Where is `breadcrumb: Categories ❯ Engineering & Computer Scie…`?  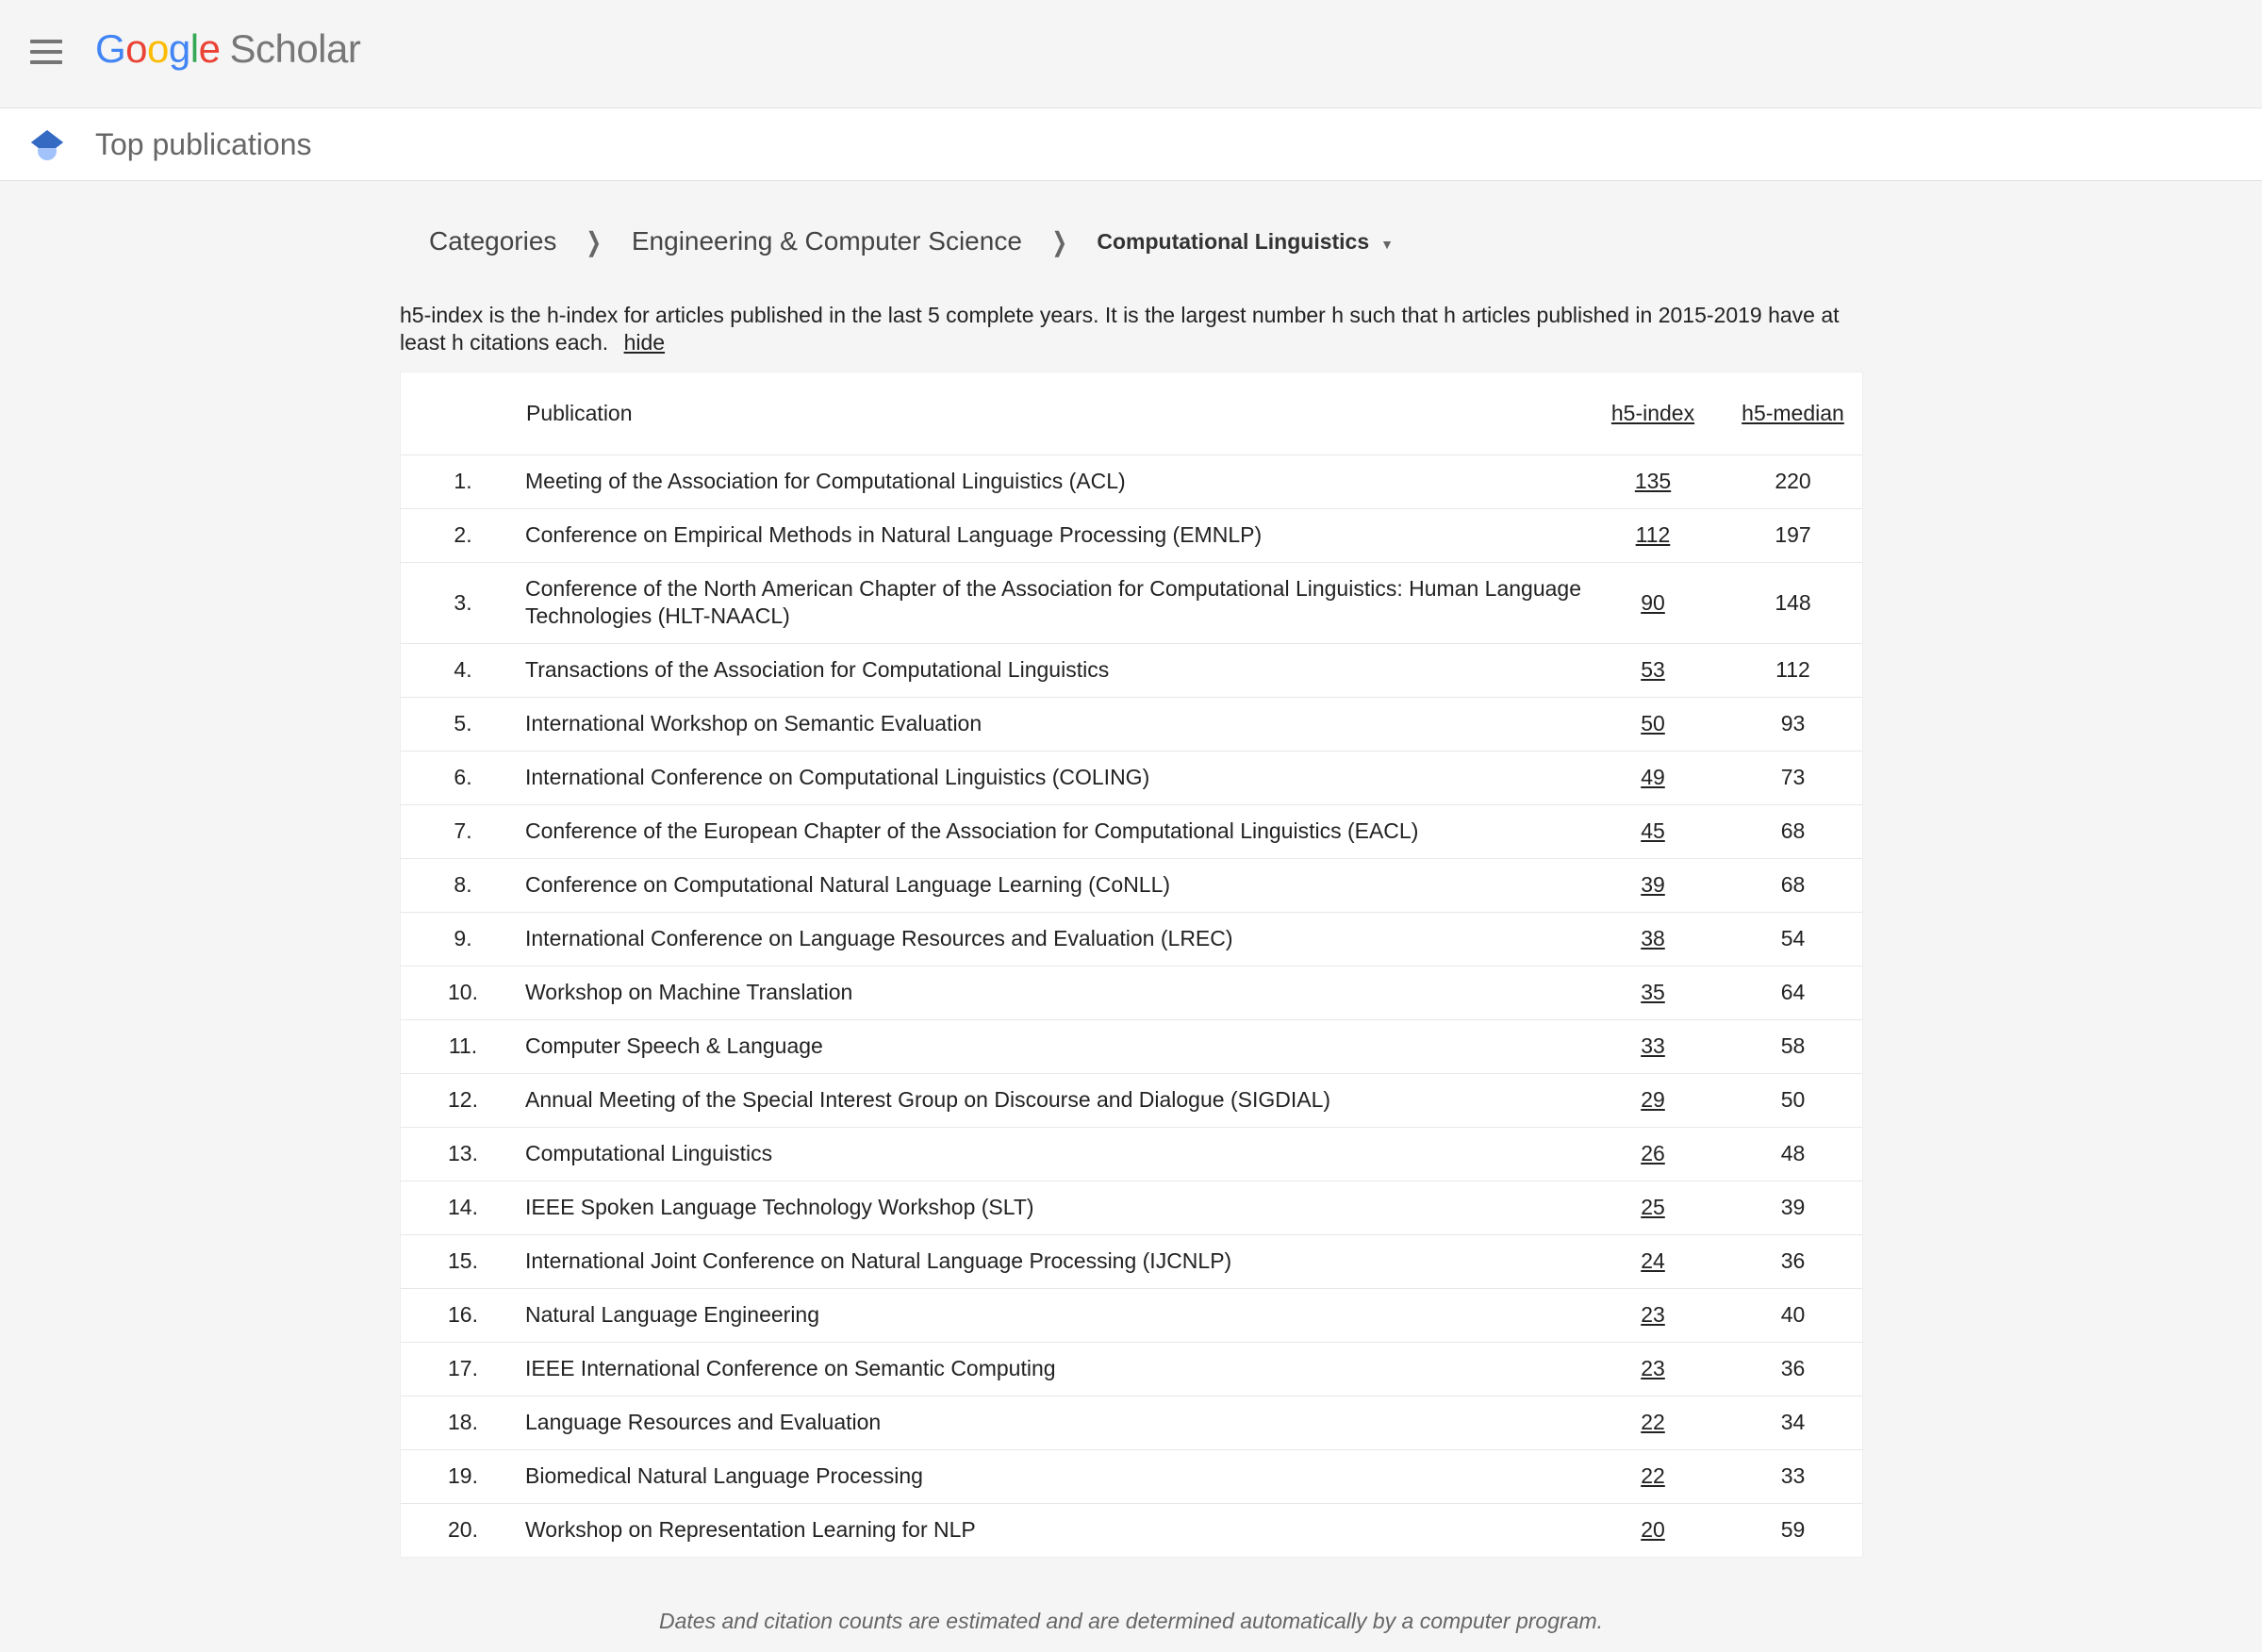
breadcrumb: Categories ❯ Engineering & Computer Scie… is located at coordinates (911, 241).